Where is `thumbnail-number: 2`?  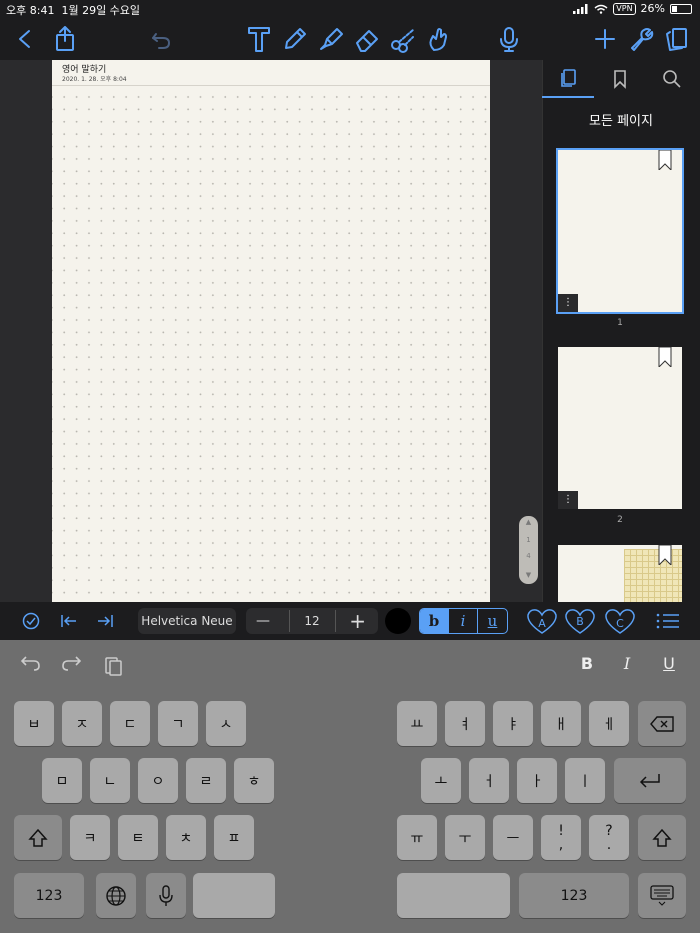 thumbnail-number: 2 is located at coordinates (620, 520).